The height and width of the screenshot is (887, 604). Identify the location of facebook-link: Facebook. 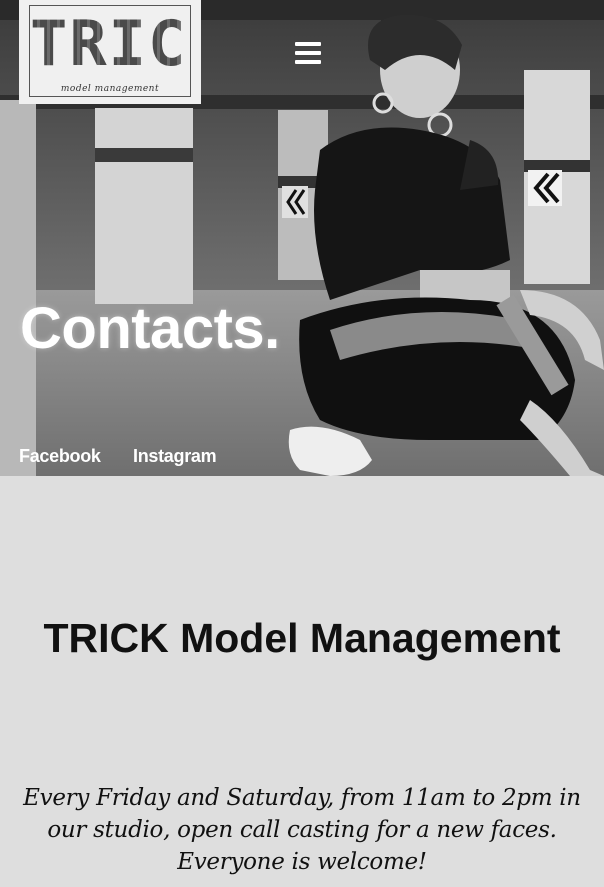
(60, 456).